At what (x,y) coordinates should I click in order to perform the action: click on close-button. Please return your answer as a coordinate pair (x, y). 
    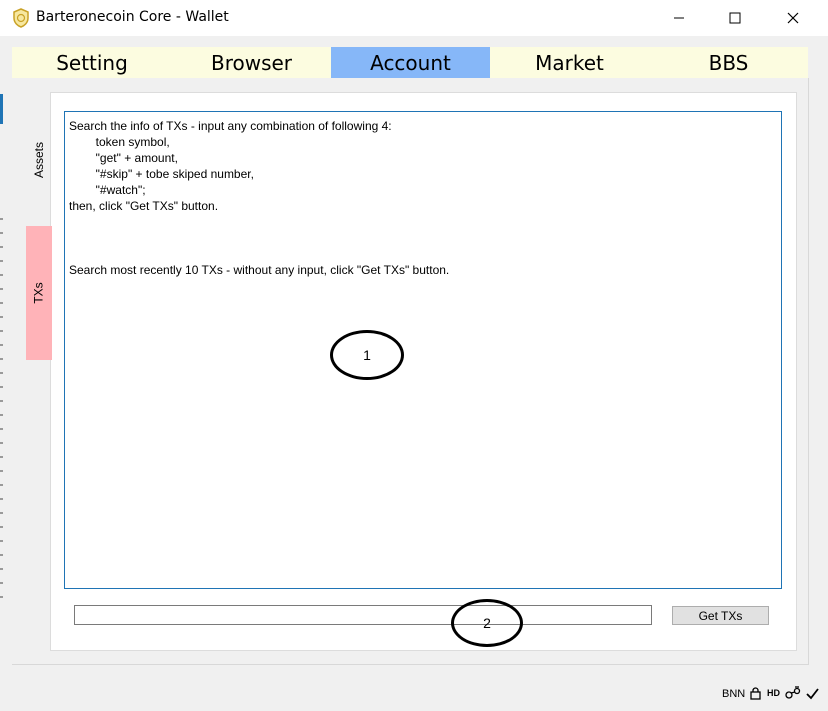
    Looking at the image, I should click on (793, 18).